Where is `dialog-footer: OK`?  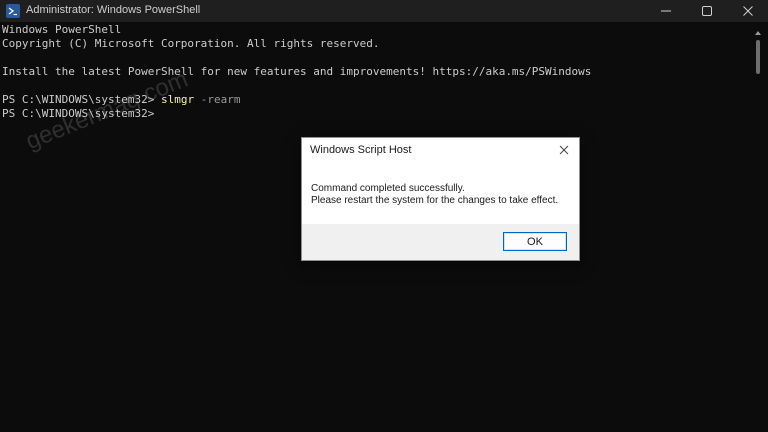
dialog-footer: OK is located at coordinates (440, 242).